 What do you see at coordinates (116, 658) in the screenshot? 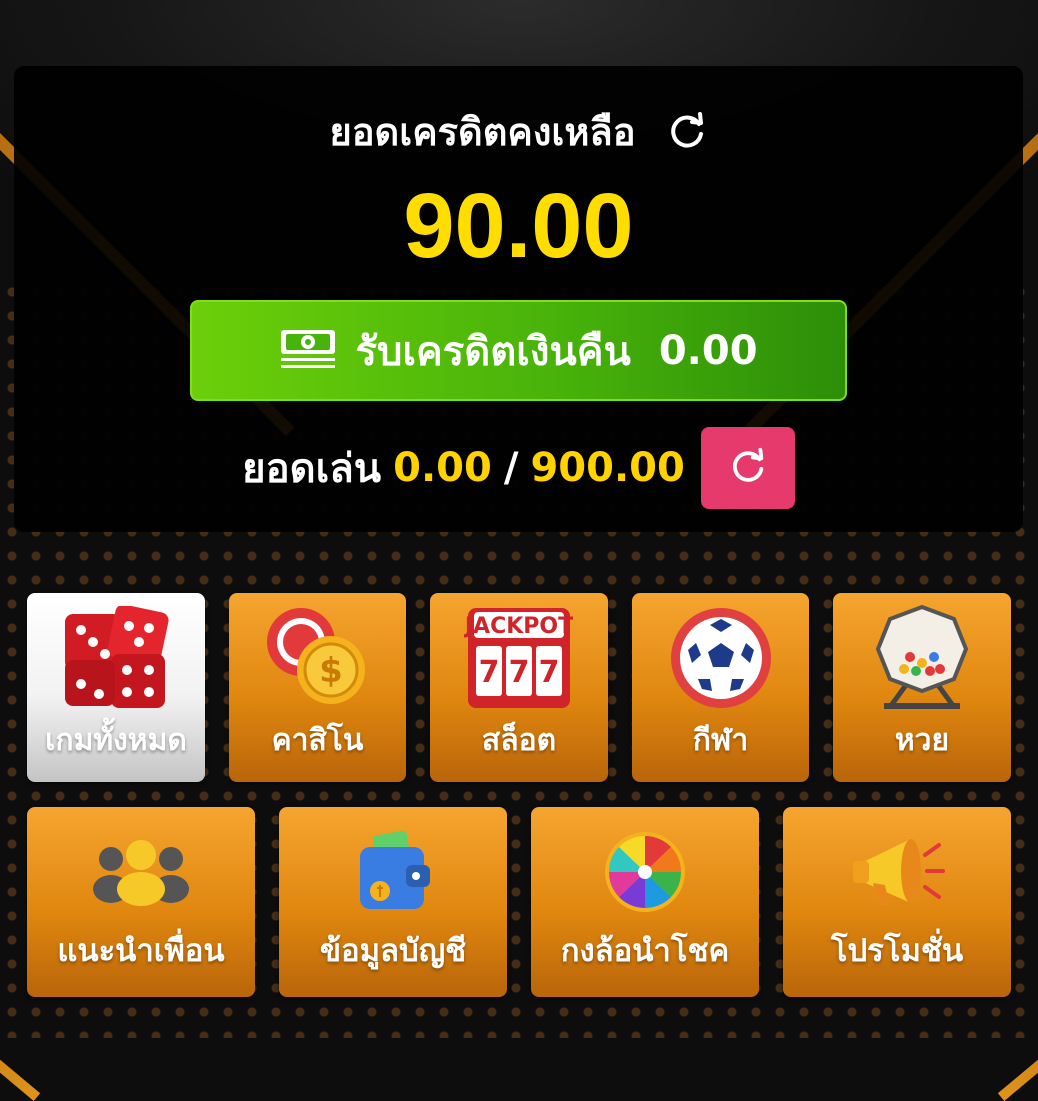
I see `dice-icon` at bounding box center [116, 658].